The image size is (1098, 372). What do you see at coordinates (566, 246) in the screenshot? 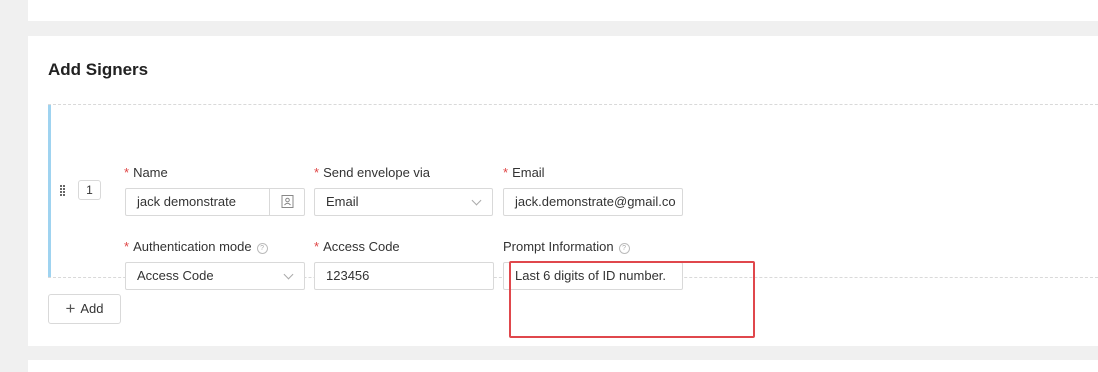
I see `prompt-info-label: Prompt Information?` at bounding box center [566, 246].